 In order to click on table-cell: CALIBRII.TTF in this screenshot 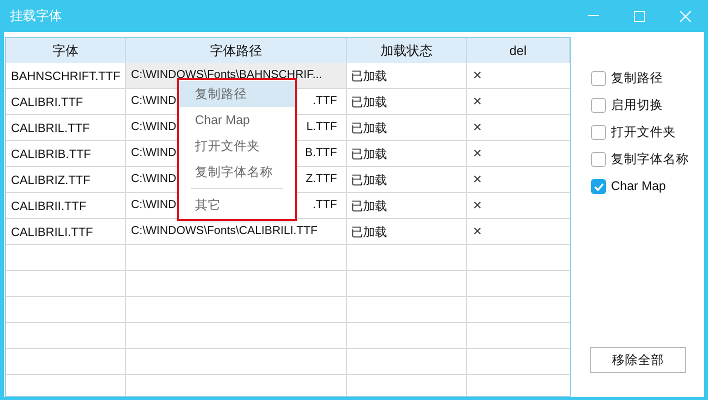, I will do `click(66, 205)`.